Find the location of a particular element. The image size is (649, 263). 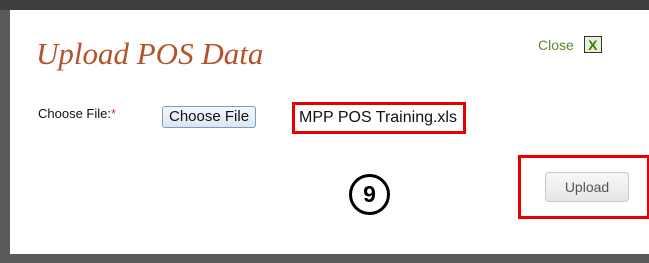

close-control: Close X is located at coordinates (570, 44).